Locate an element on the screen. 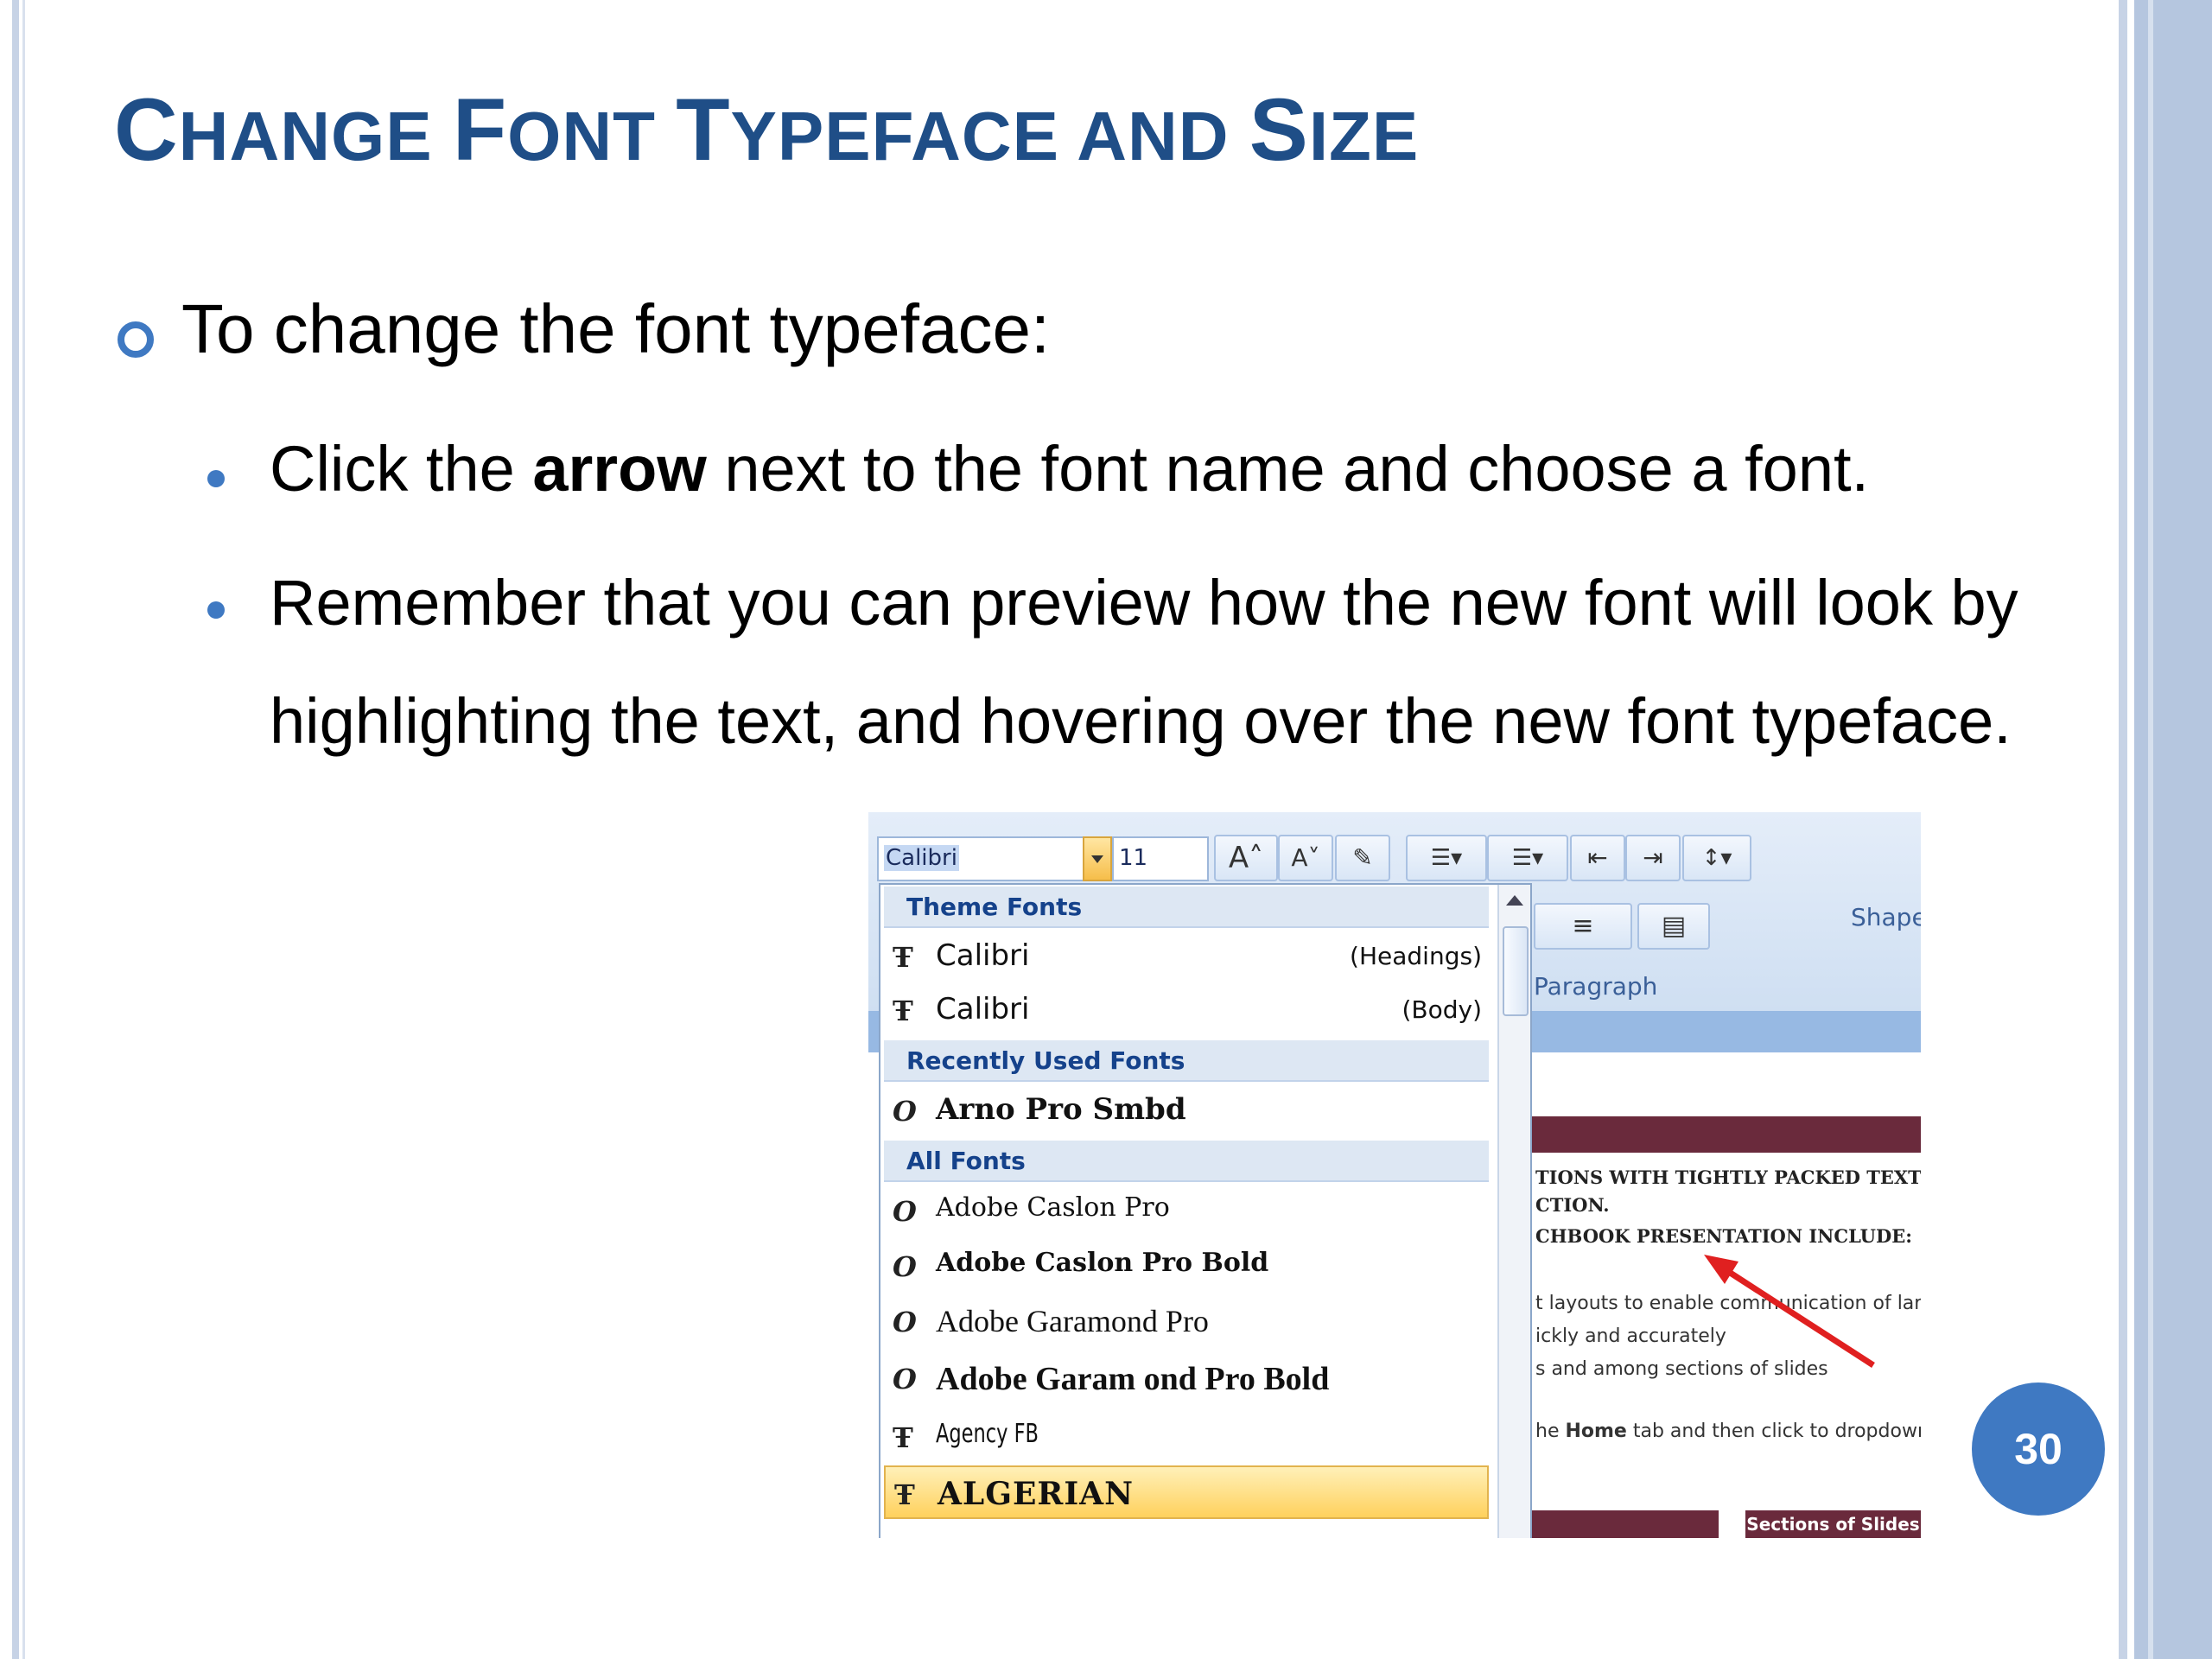 This screenshot has height=1659, width=2212. red-arrow-line is located at coordinates (1796, 1315).